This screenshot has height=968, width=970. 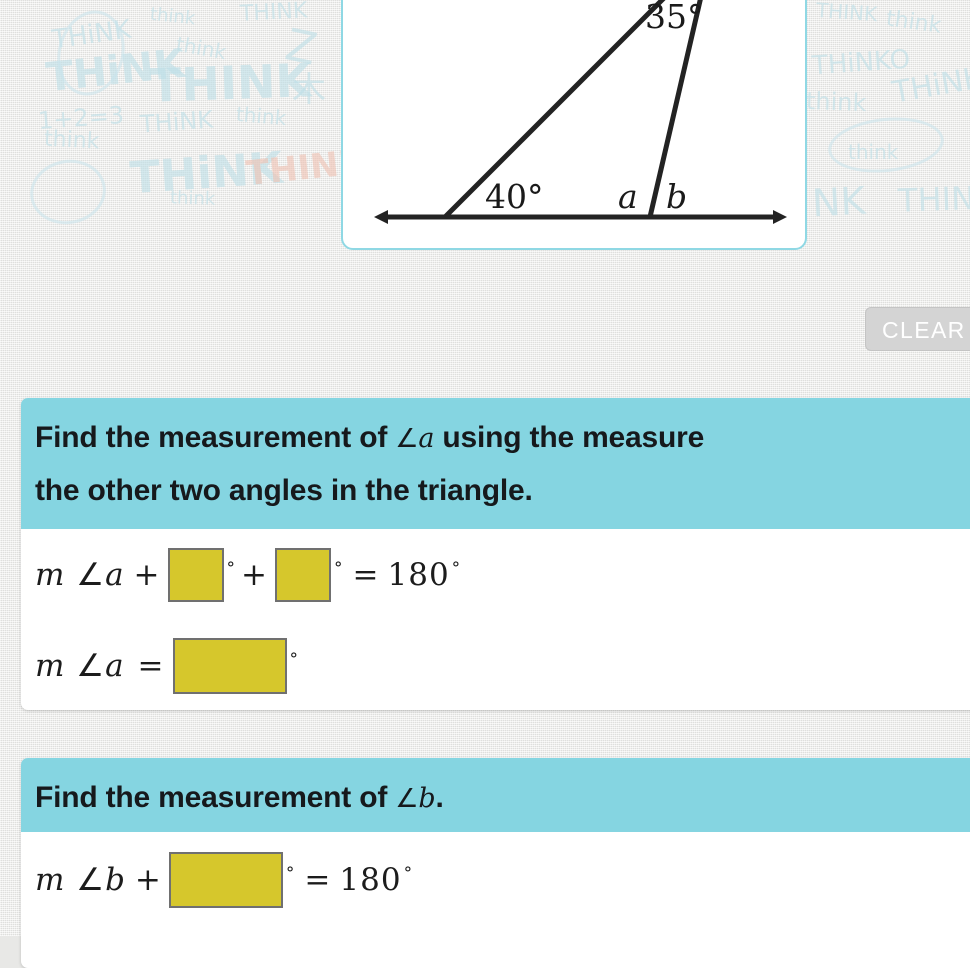 What do you see at coordinates (115, 880) in the screenshot?
I see `eq-b1-var: b` at bounding box center [115, 880].